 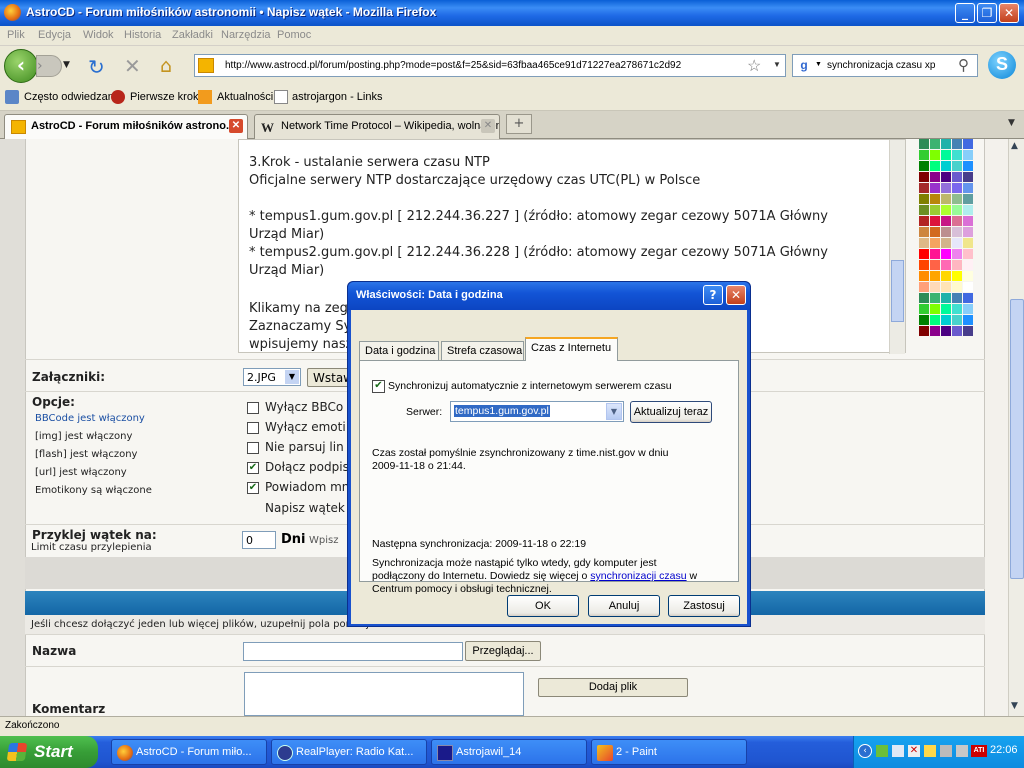 What do you see at coordinates (885, 65) in the screenshot?
I see `search-bar: g ▼ synchronizacja czasu xp ⚲` at bounding box center [885, 65].